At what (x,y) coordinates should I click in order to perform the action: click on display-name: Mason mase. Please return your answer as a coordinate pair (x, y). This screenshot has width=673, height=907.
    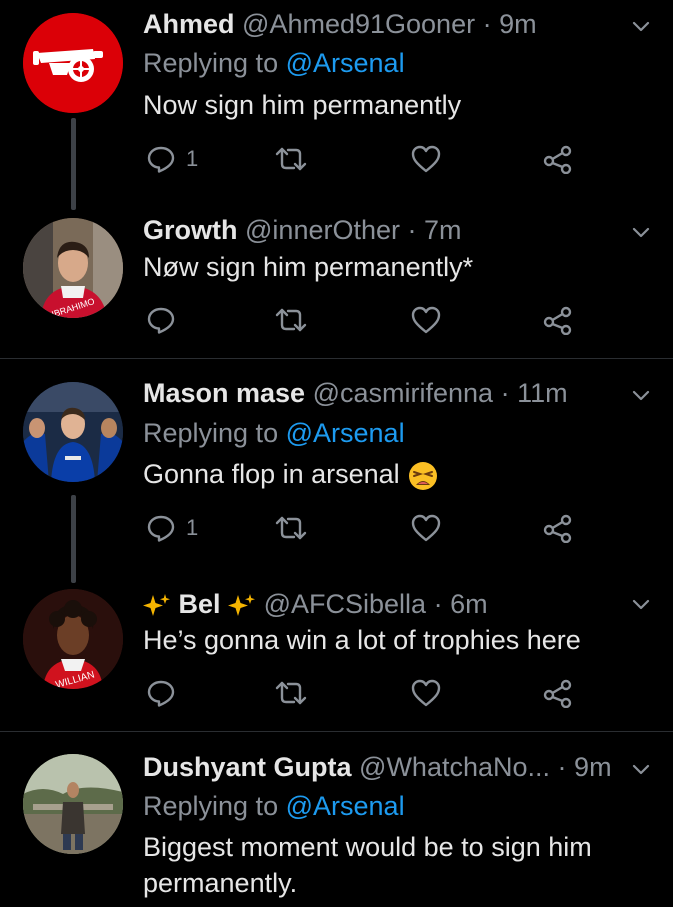
    Looking at the image, I should click on (224, 393).